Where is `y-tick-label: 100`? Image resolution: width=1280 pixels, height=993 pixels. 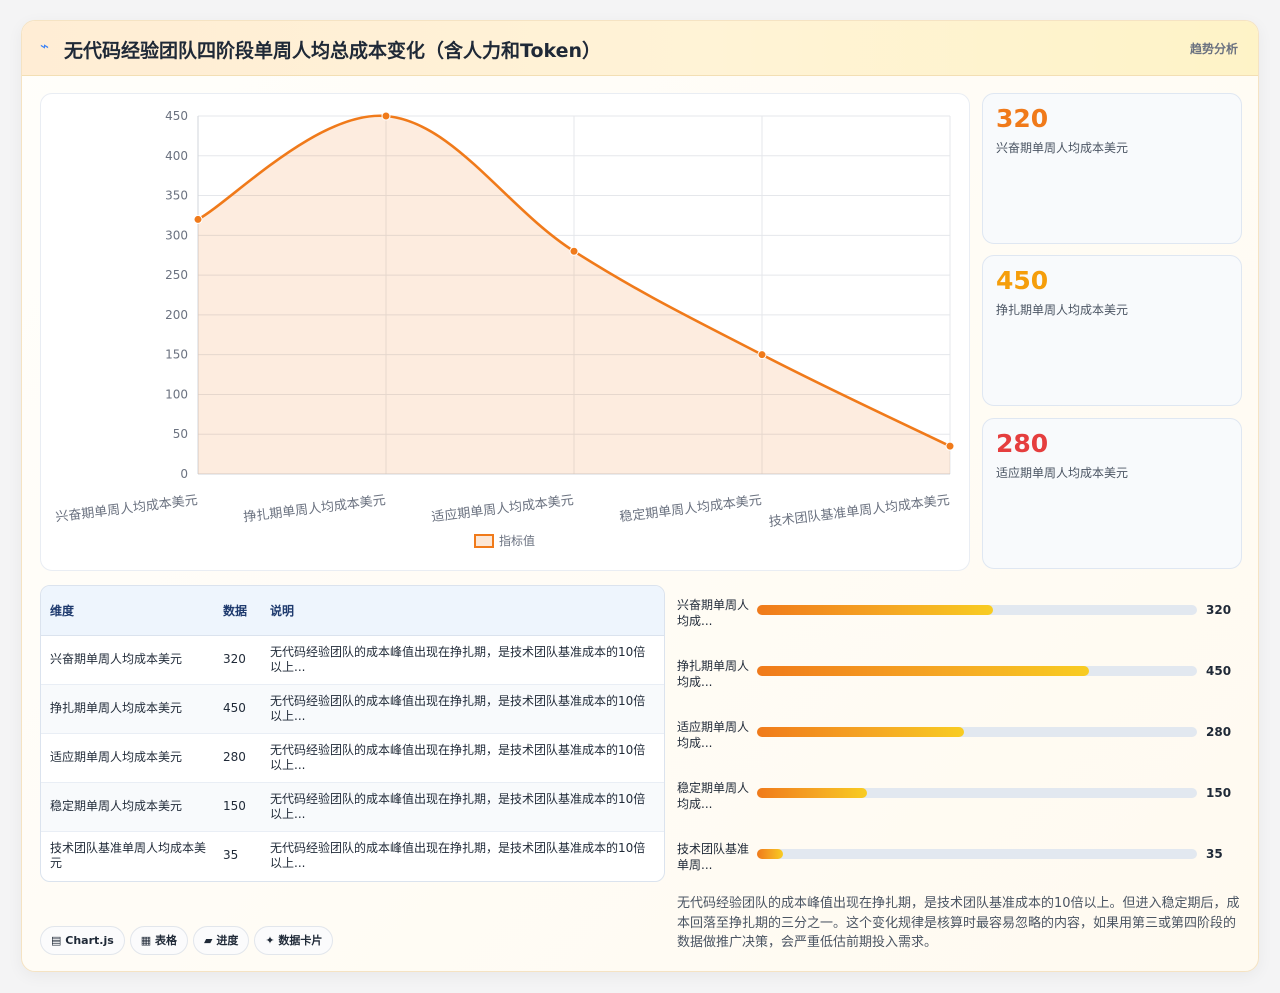
y-tick-label: 100 is located at coordinates (176, 394).